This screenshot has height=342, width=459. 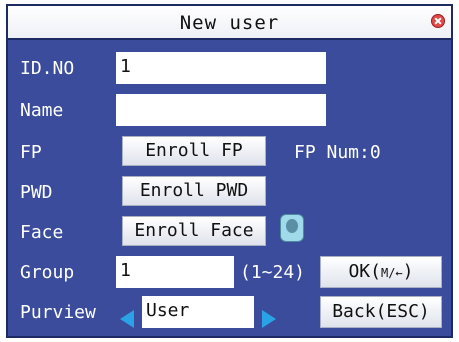 What do you see at coordinates (221, 110) in the screenshot?
I see `name-field` at bounding box center [221, 110].